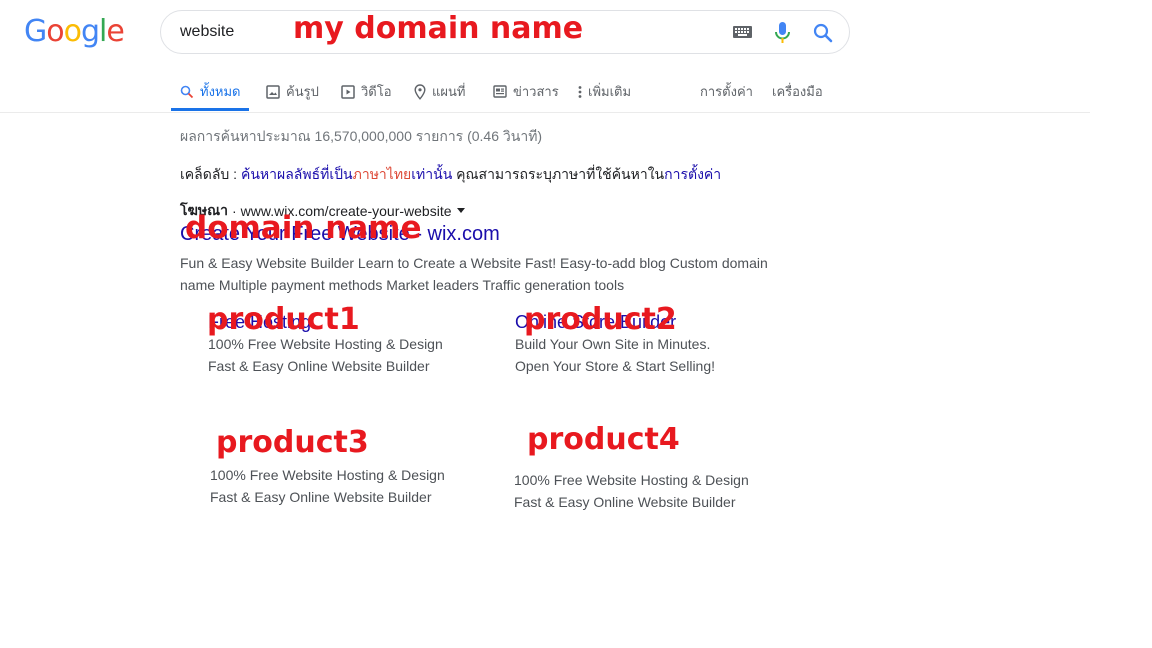 The image size is (1152, 648). What do you see at coordinates (600, 319) in the screenshot?
I see `annotation-product2: product2` at bounding box center [600, 319].